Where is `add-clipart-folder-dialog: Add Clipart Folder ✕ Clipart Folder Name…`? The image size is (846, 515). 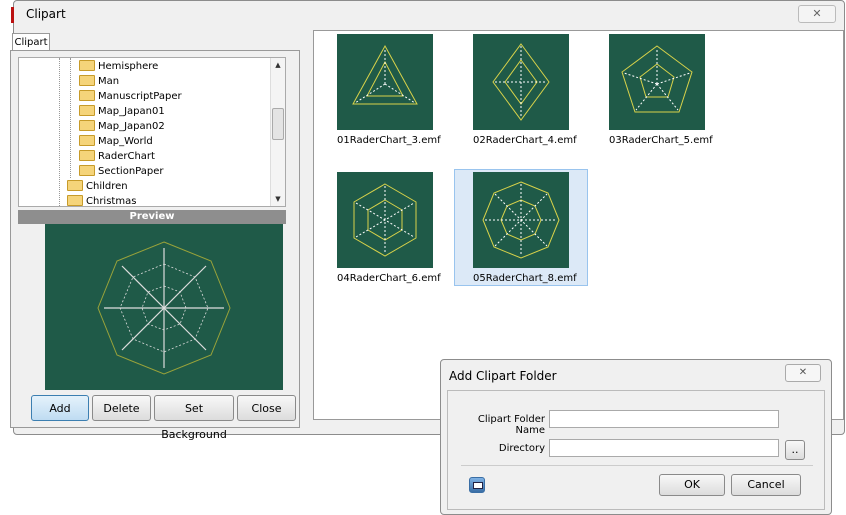
add-clipart-folder-dialog: Add Clipart Folder ✕ Clipart Folder Name… is located at coordinates (636, 437).